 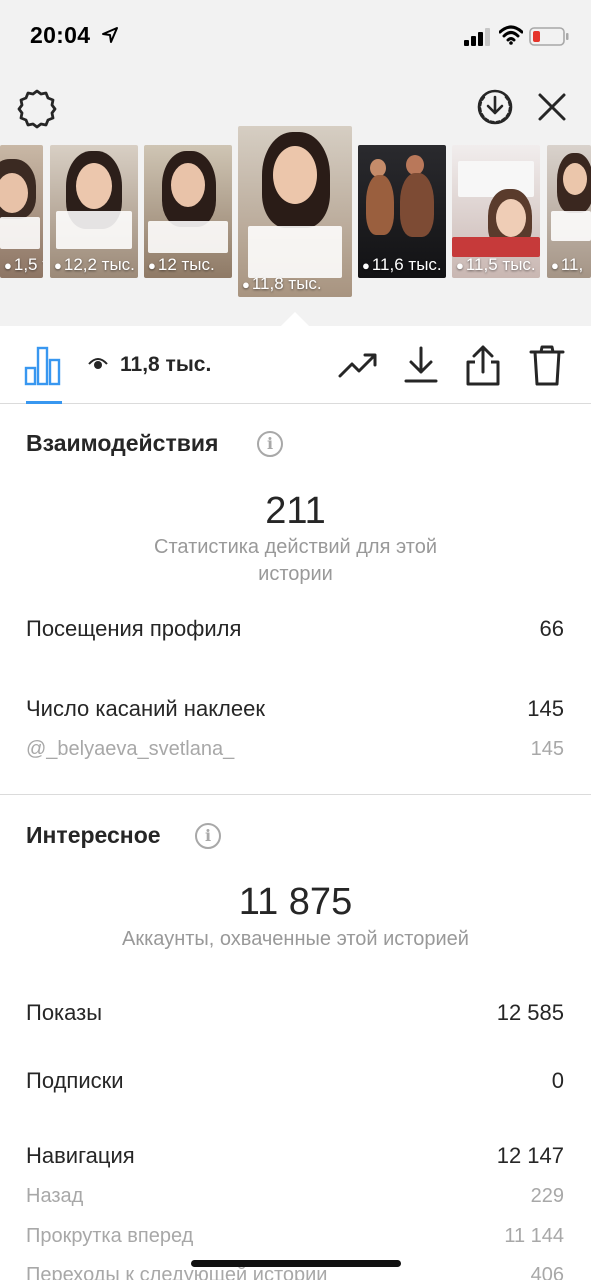 I want to click on story-thumbnail: ● 11,, so click(x=569, y=211).